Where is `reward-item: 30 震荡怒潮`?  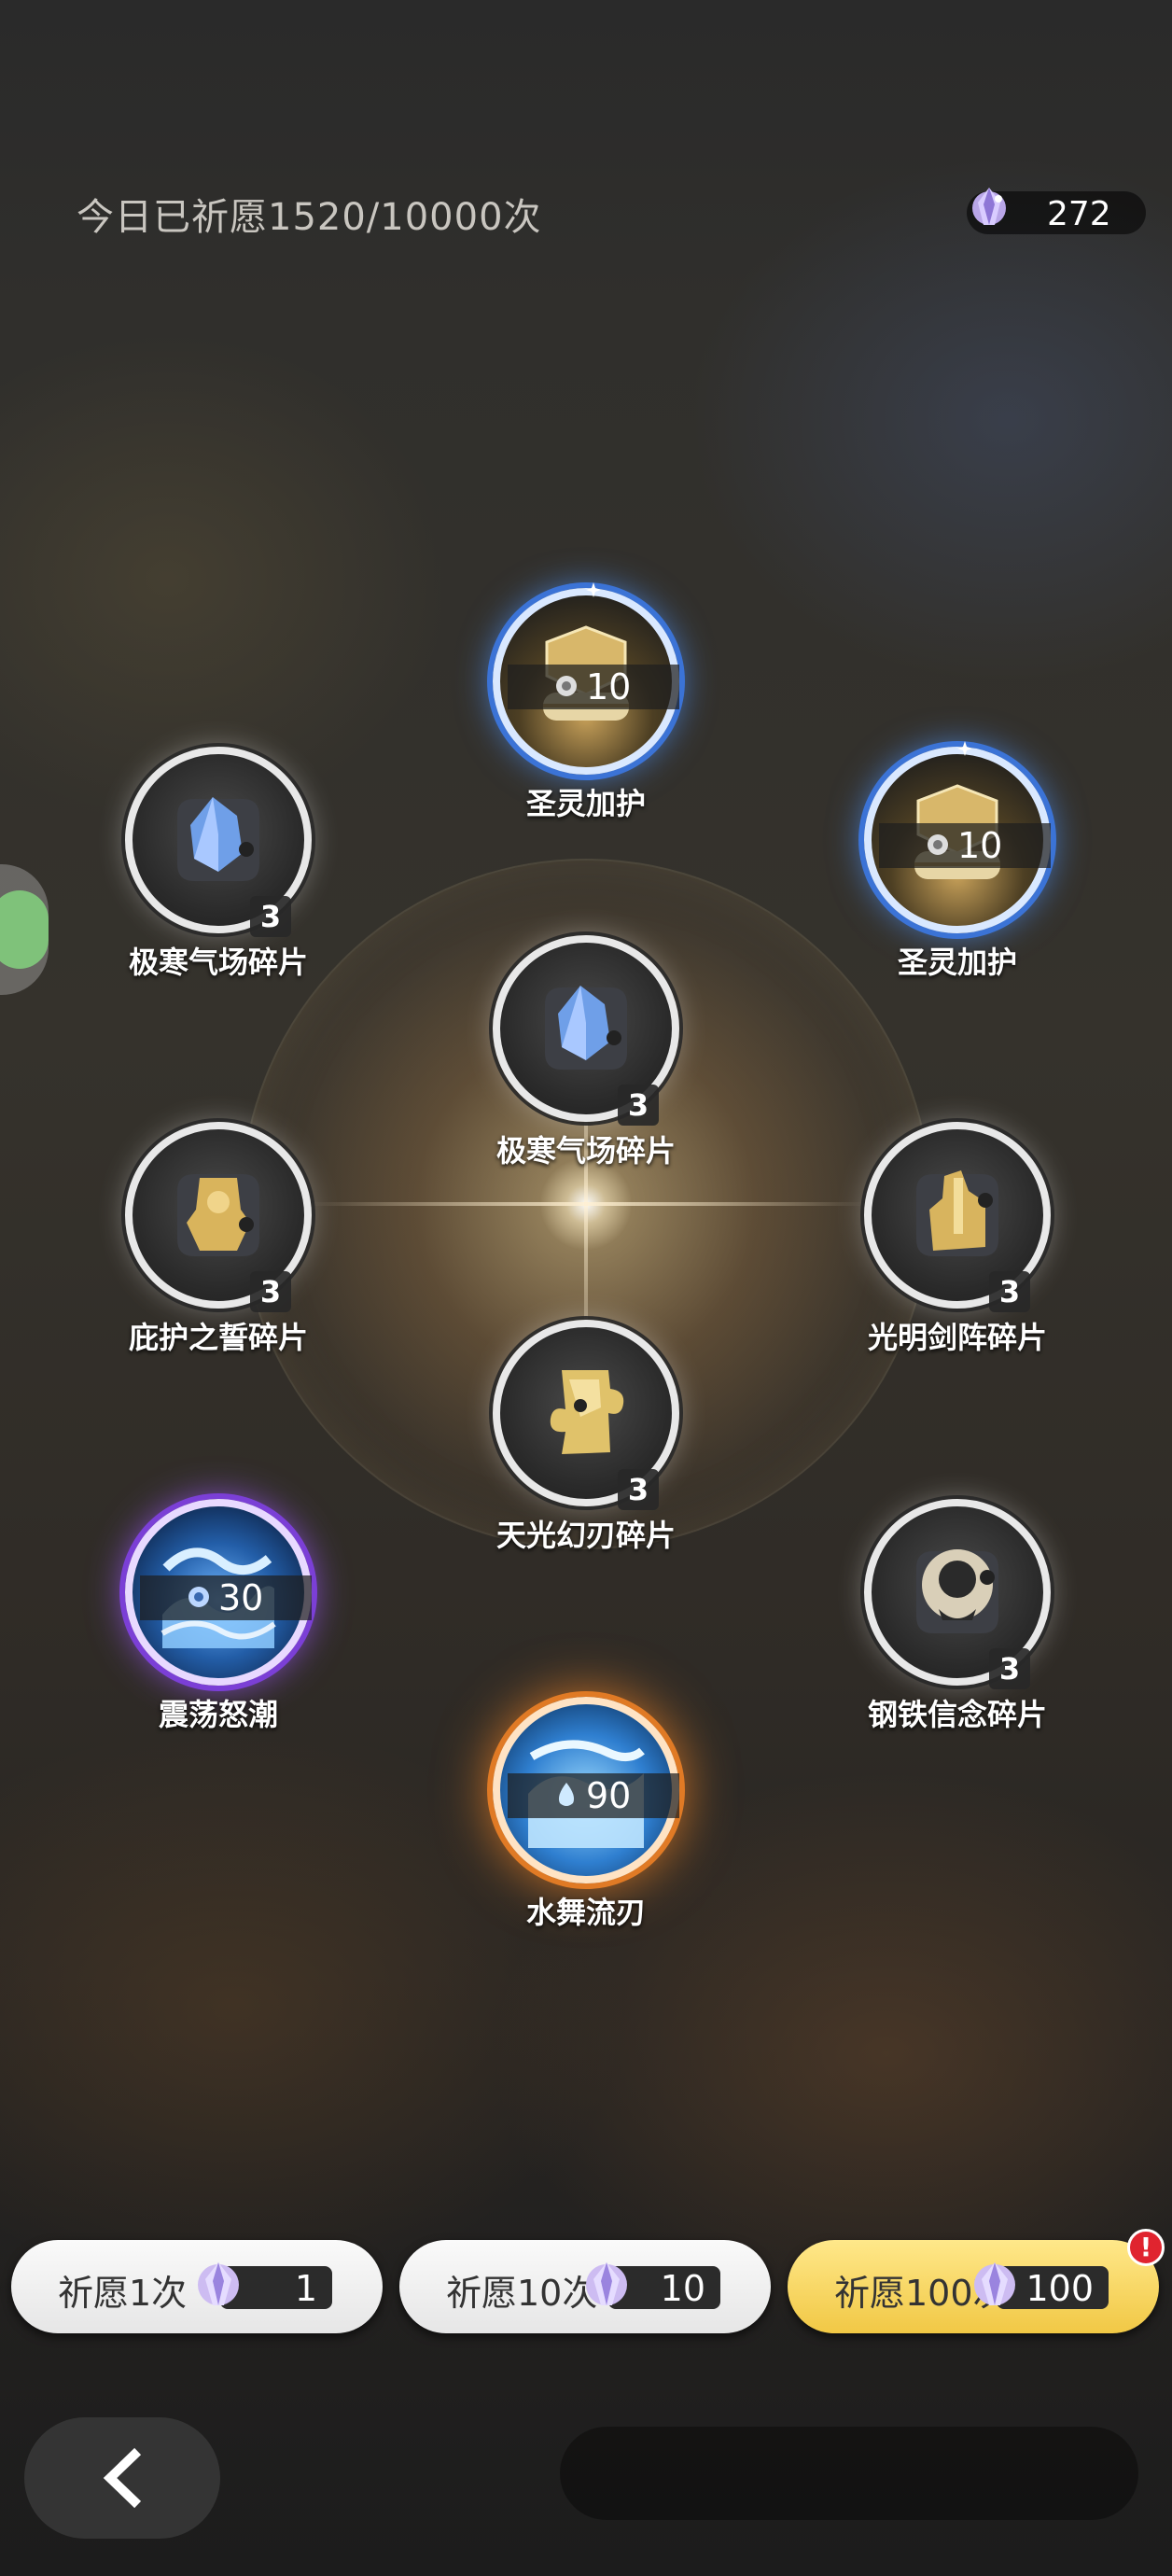
reward-item: 30 震荡怒潮 is located at coordinates (218, 1629).